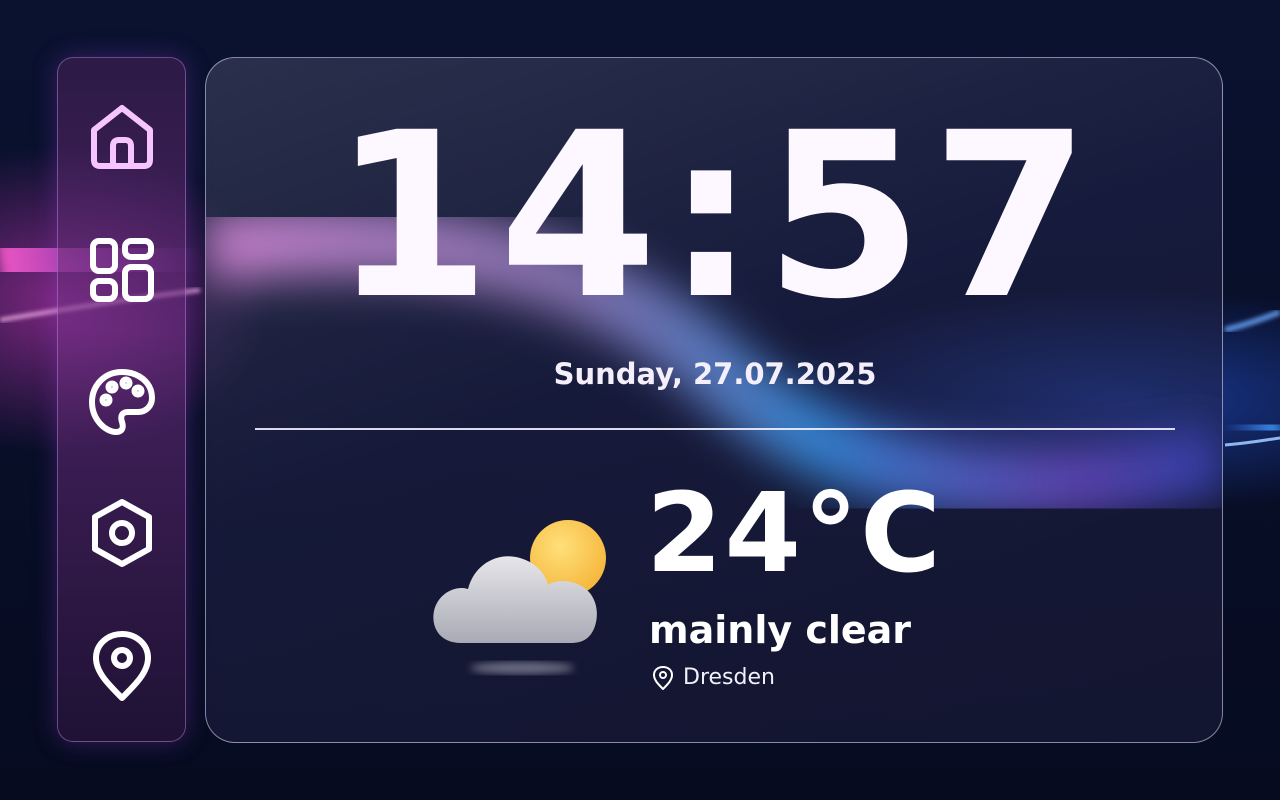  I want to click on nav-settings-button, so click(122, 533).